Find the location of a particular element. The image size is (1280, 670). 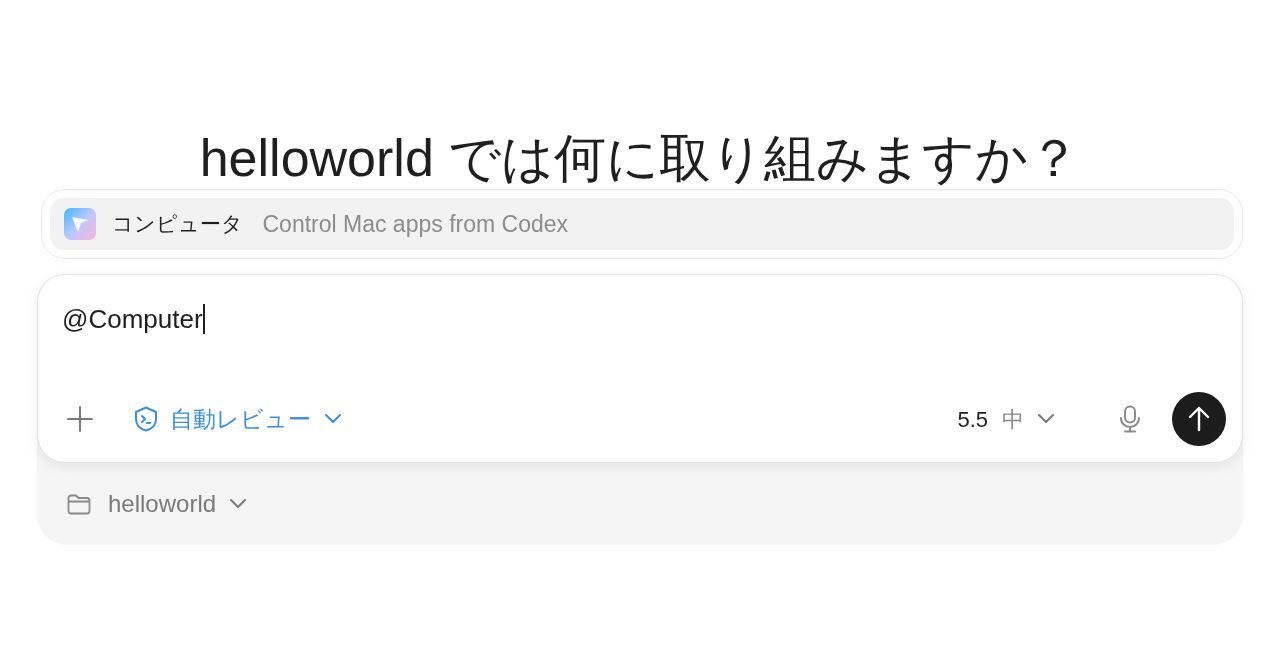

arrow-up-icon is located at coordinates (1199, 419).